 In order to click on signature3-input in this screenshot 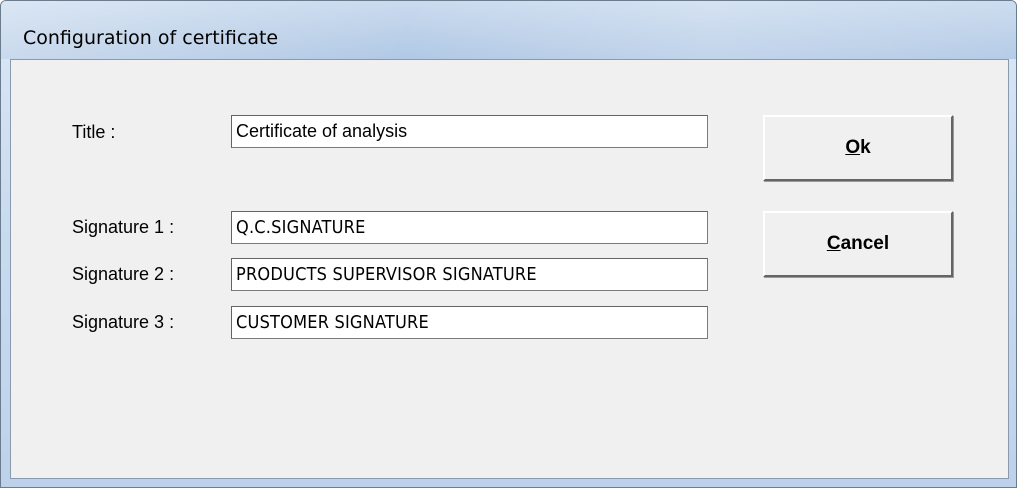, I will do `click(469, 322)`.